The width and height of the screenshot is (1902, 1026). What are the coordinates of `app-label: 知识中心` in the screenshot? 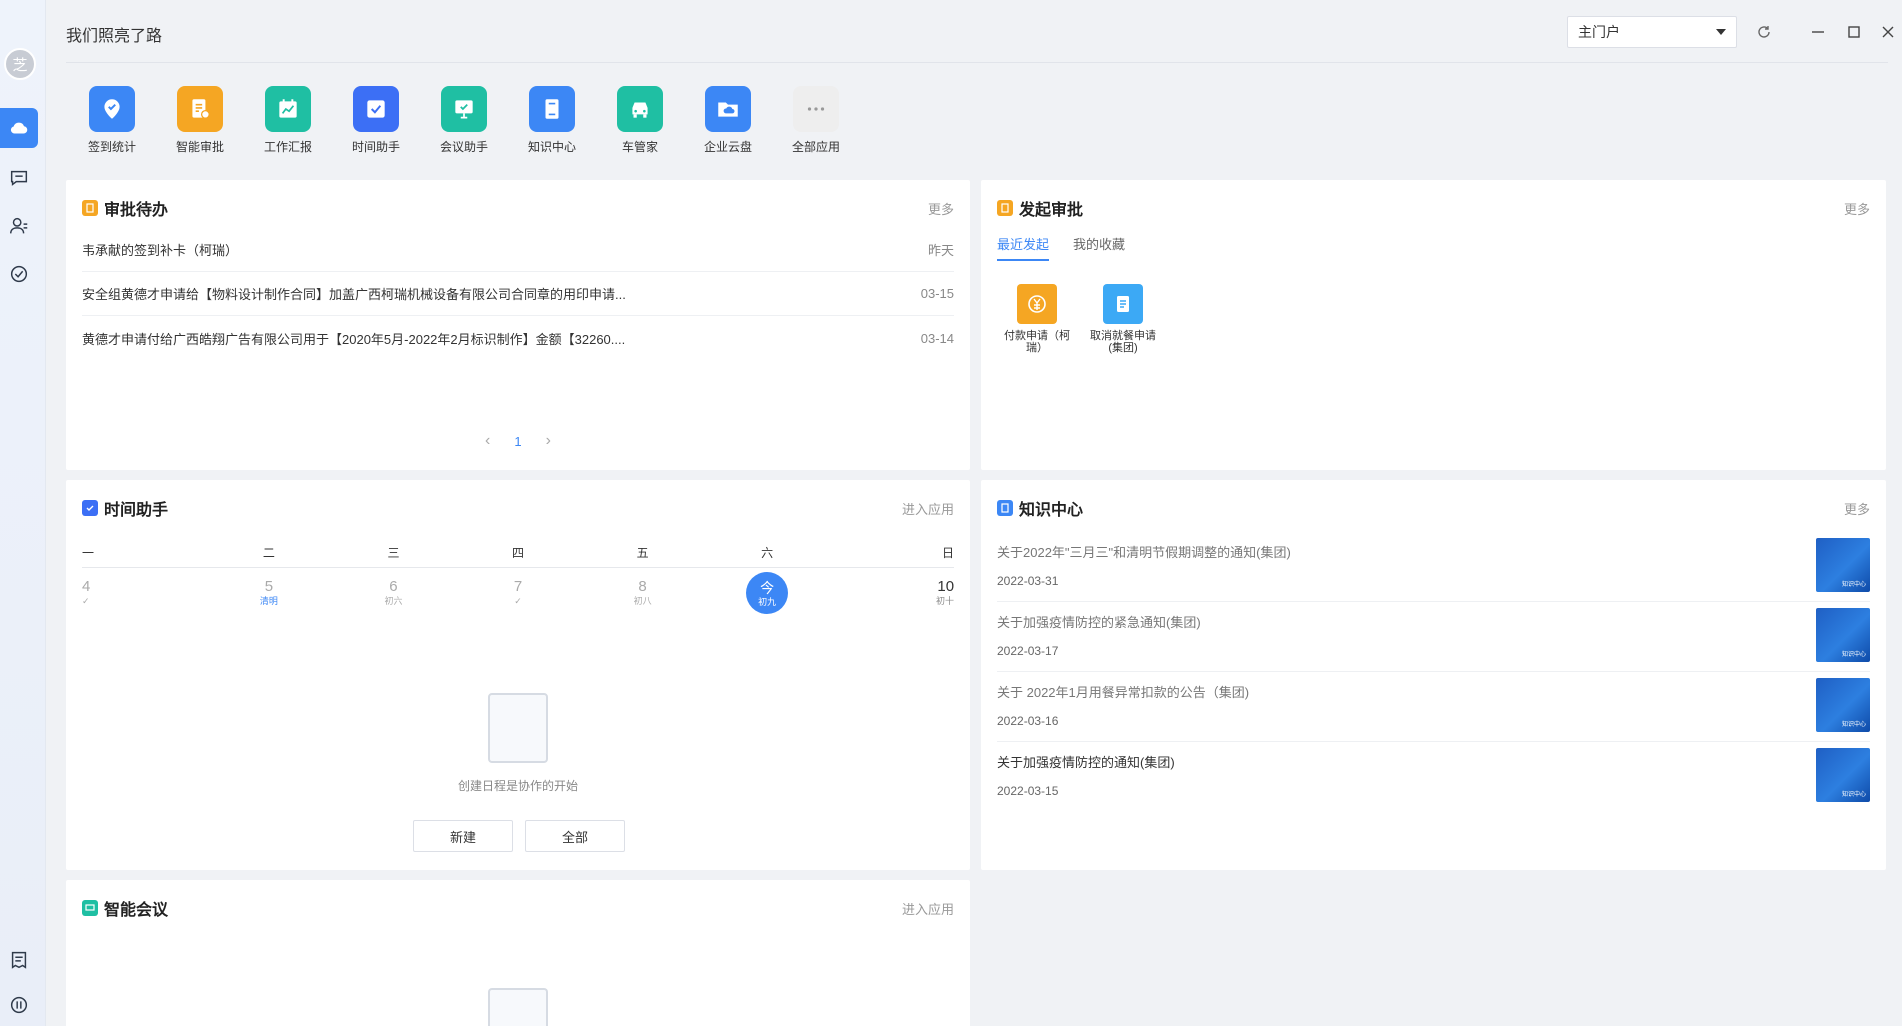 It's located at (551, 147).